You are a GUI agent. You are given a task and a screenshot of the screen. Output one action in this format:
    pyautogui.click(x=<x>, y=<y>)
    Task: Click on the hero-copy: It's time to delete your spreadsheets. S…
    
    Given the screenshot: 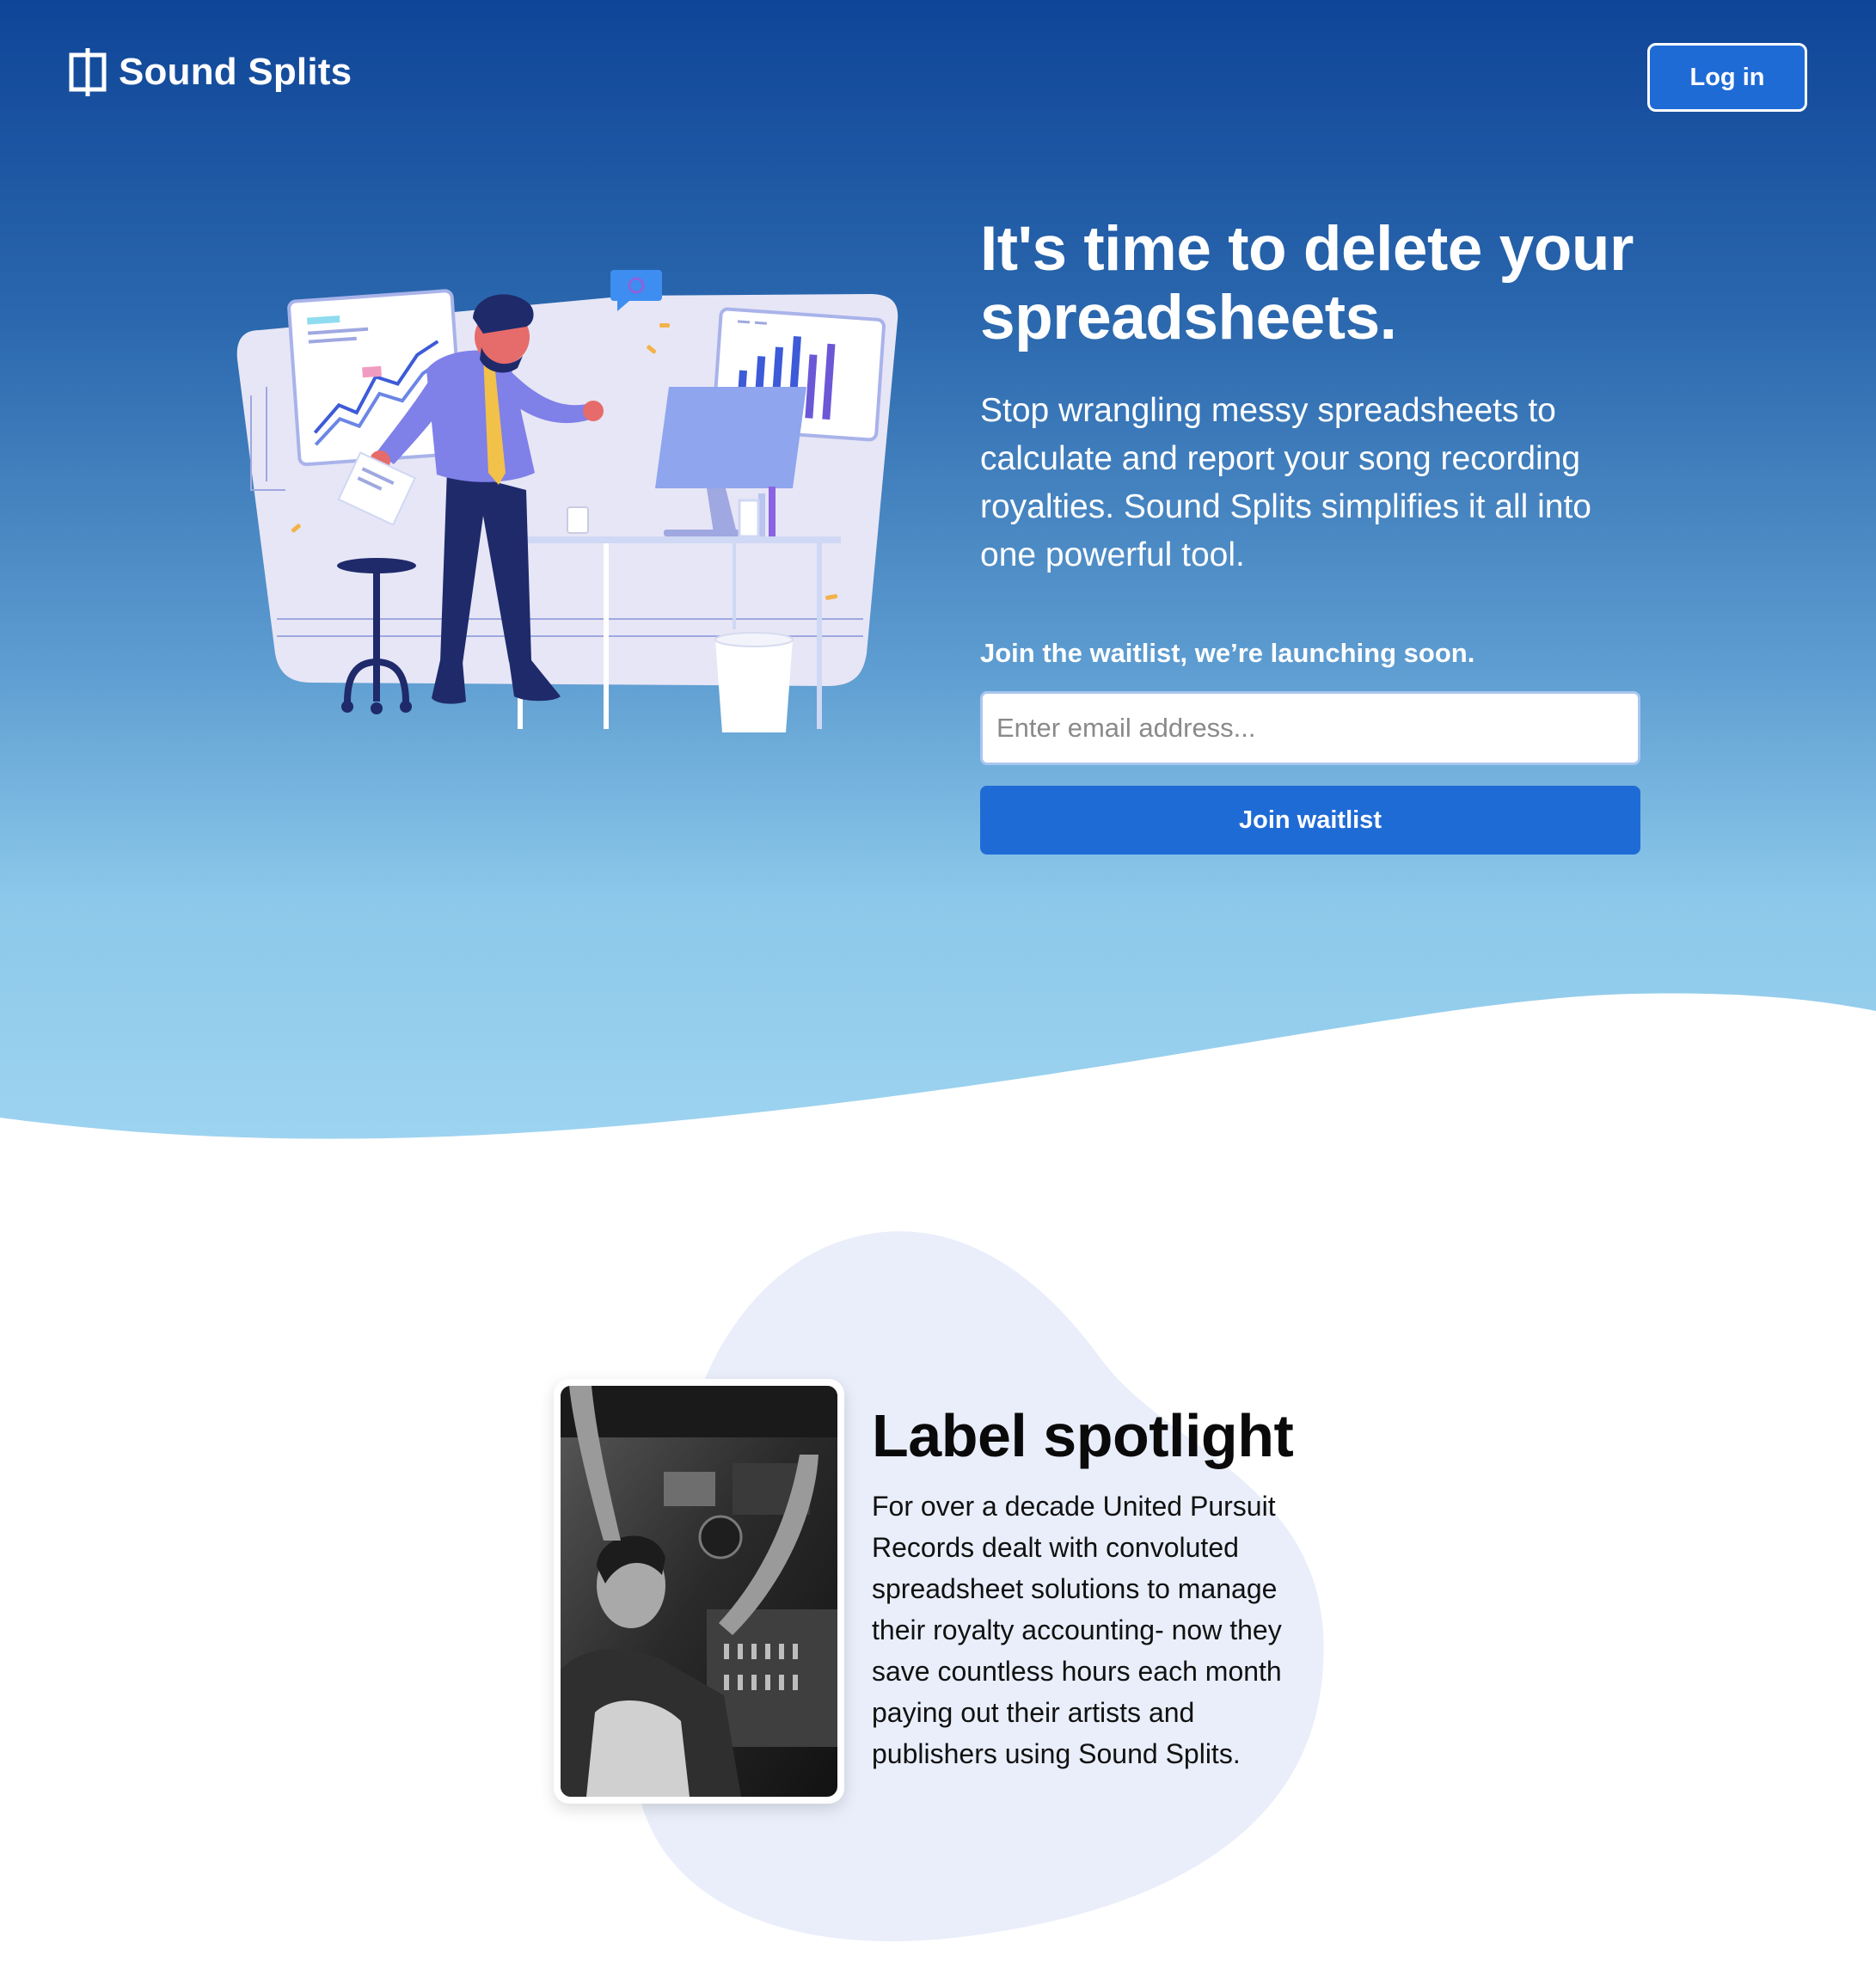 What is the action you would take?
    pyautogui.click(x=1315, y=397)
    